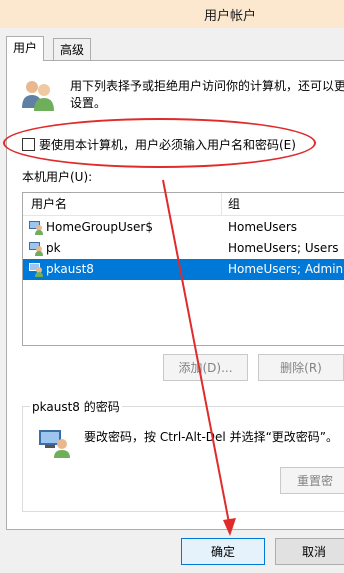  What do you see at coordinates (25, 48) in the screenshot?
I see `tab-users: 用户` at bounding box center [25, 48].